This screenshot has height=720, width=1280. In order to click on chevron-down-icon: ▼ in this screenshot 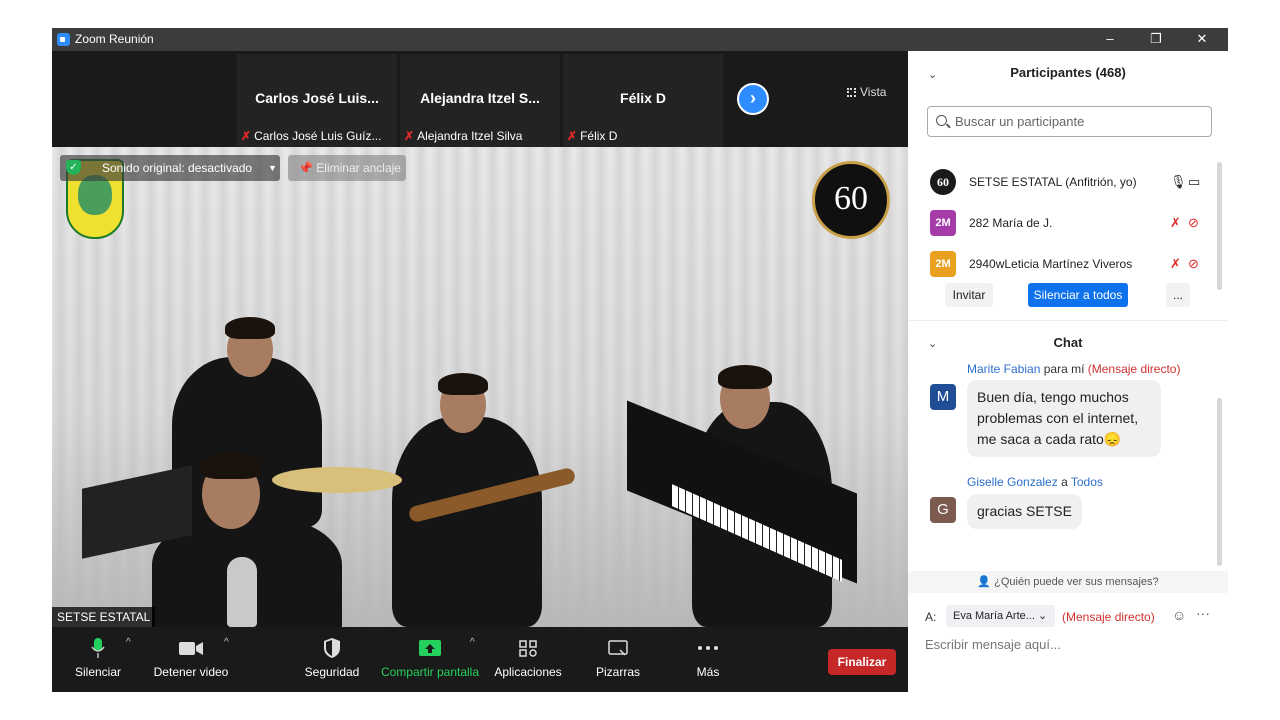, I will do `click(272, 168)`.